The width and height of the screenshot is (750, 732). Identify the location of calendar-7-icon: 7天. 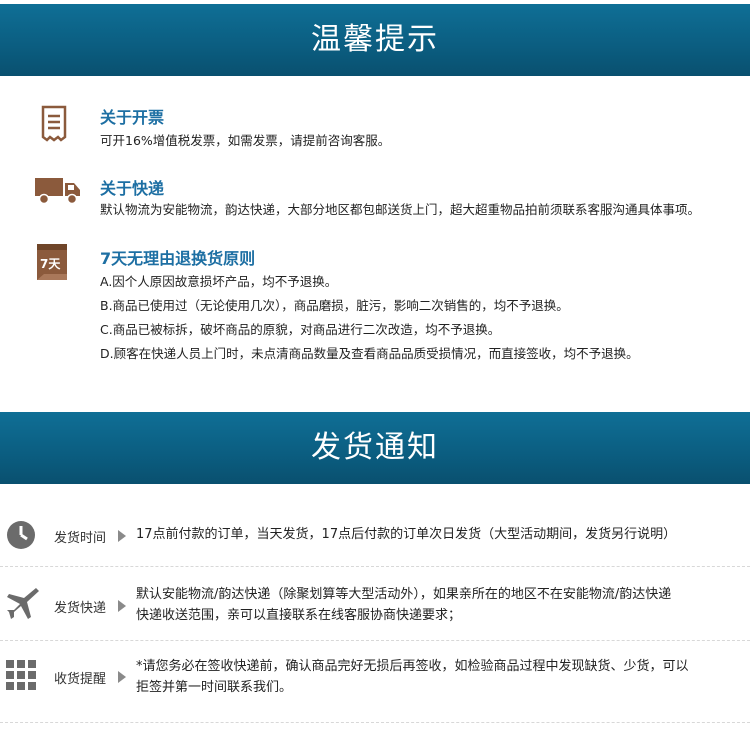
(58, 263).